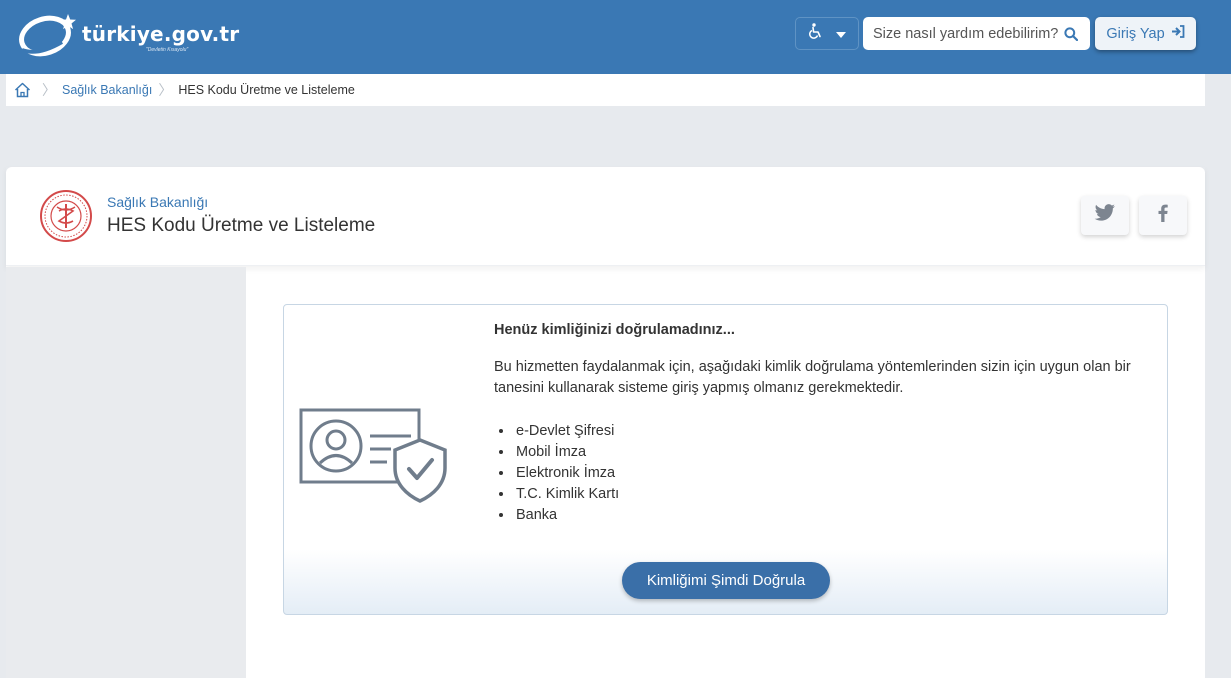 Image resolution: width=1231 pixels, height=678 pixels. I want to click on home-icon, so click(22, 90).